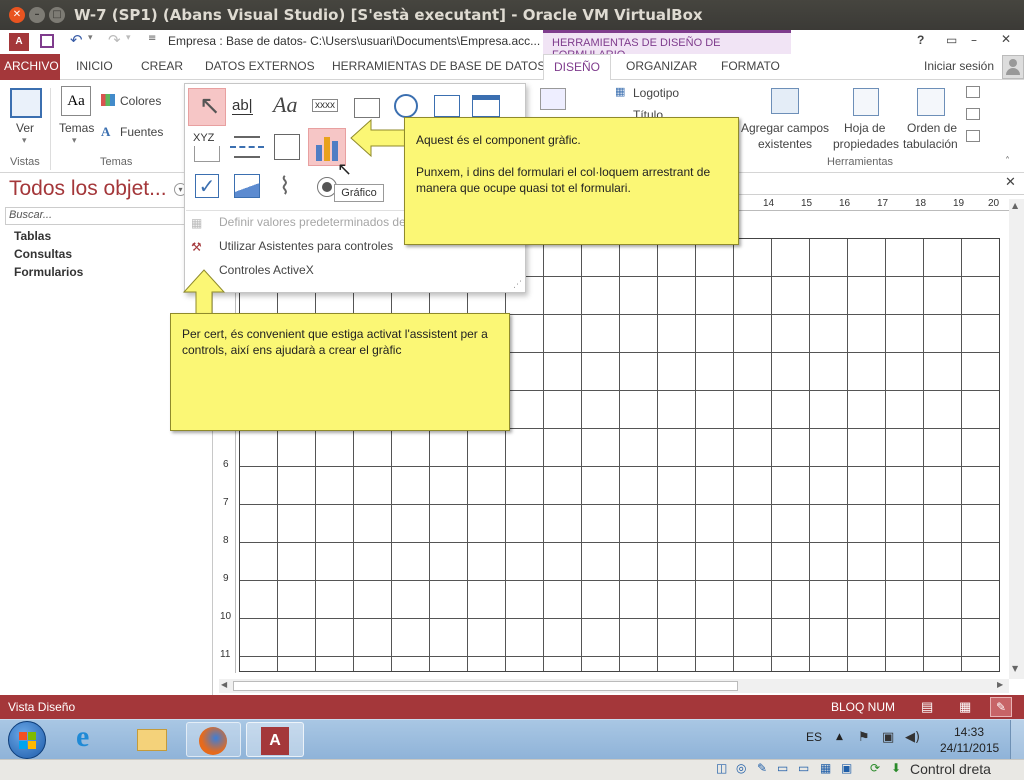  What do you see at coordinates (438, 67) in the screenshot?
I see `tab-herramientas-bd: HERRAMIENTAS DE BASE DE DATOS` at bounding box center [438, 67].